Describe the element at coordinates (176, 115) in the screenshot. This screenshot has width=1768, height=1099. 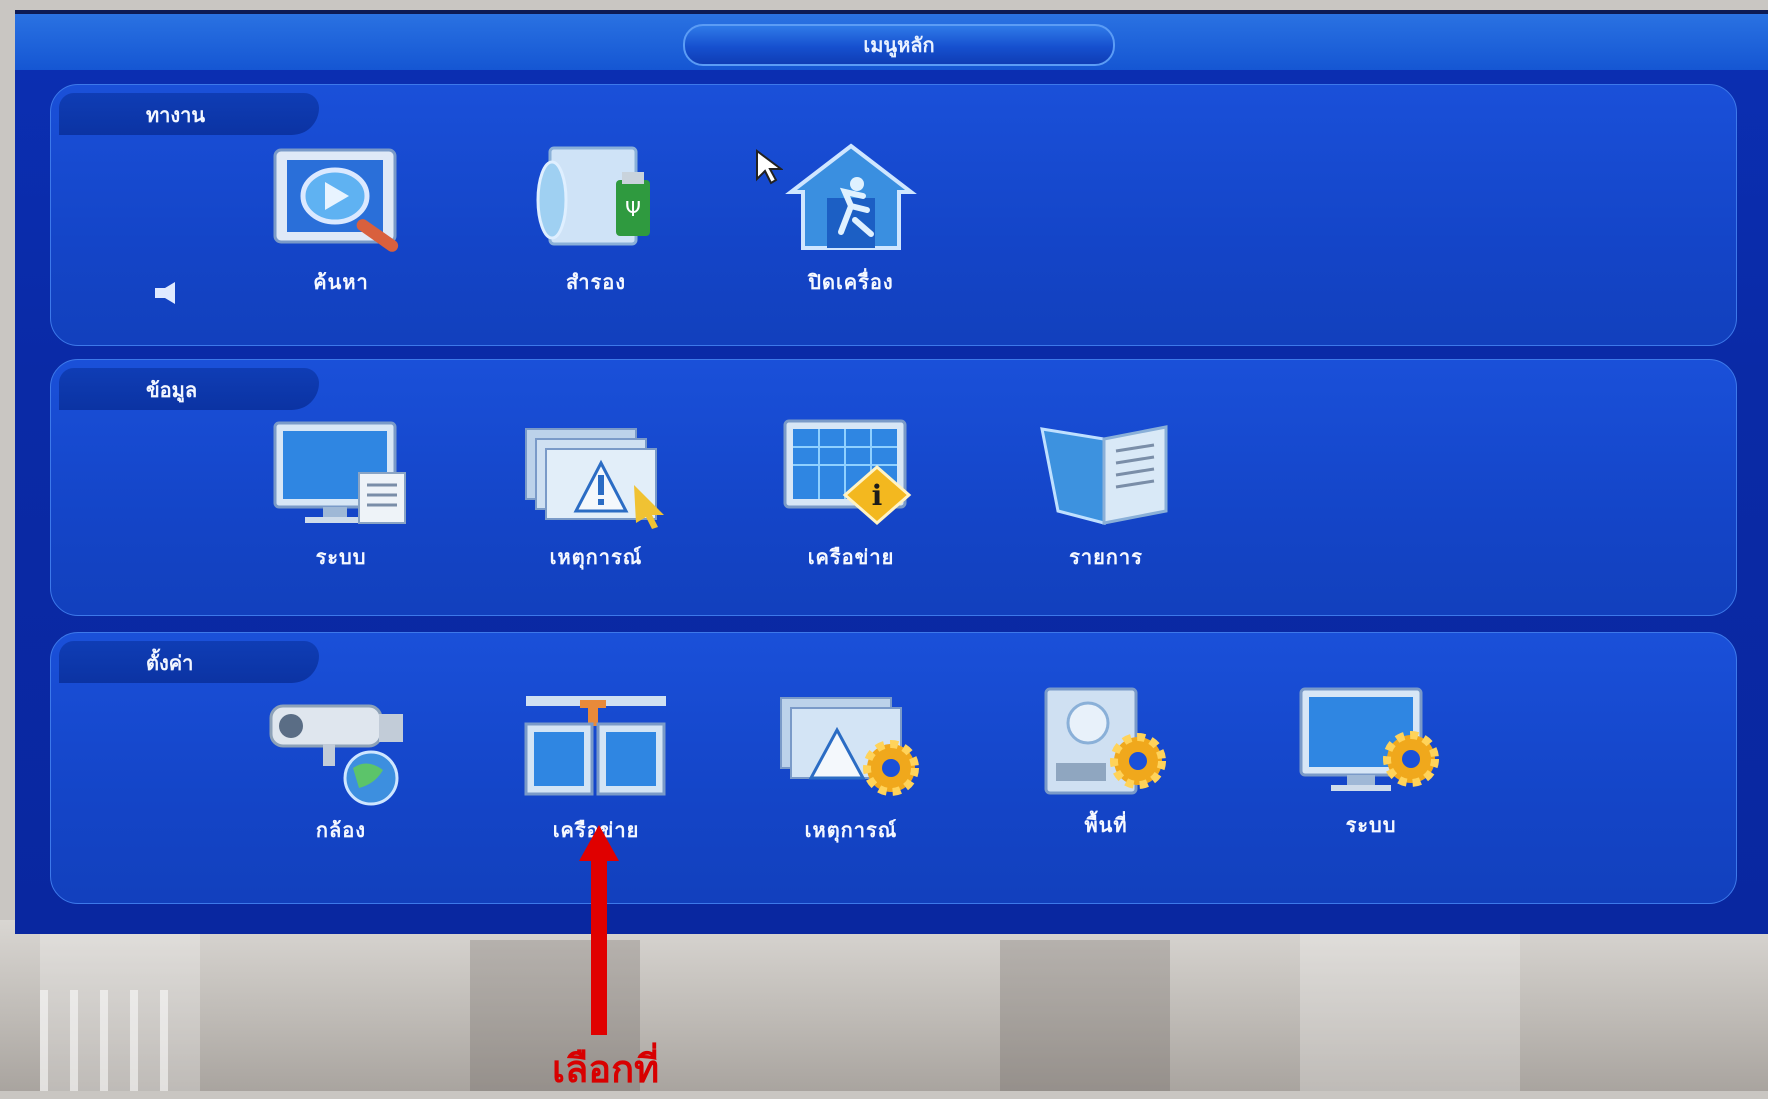
I see `section-label: ทางาน` at that location.